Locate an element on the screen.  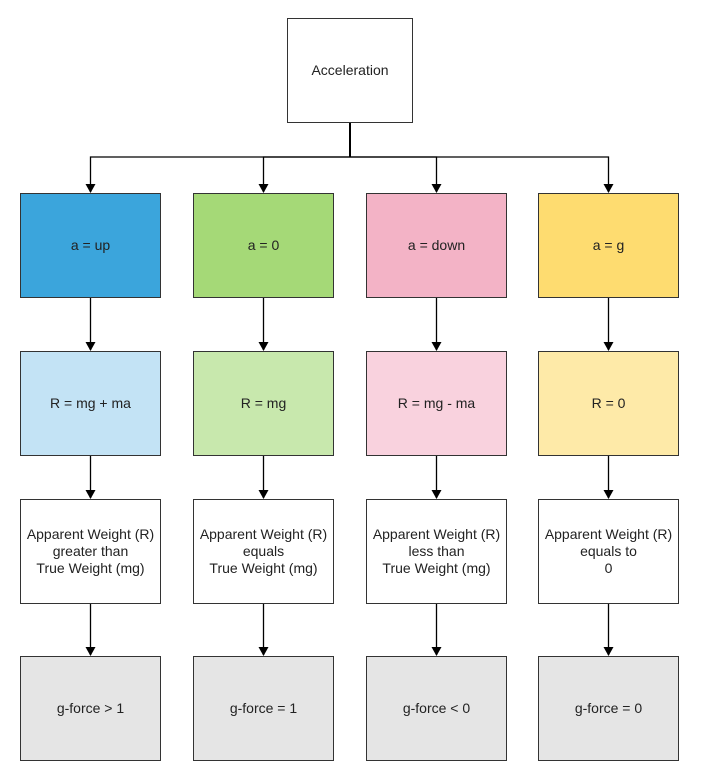
node-reaction-1: R = mg + ma is located at coordinates (90, 403).